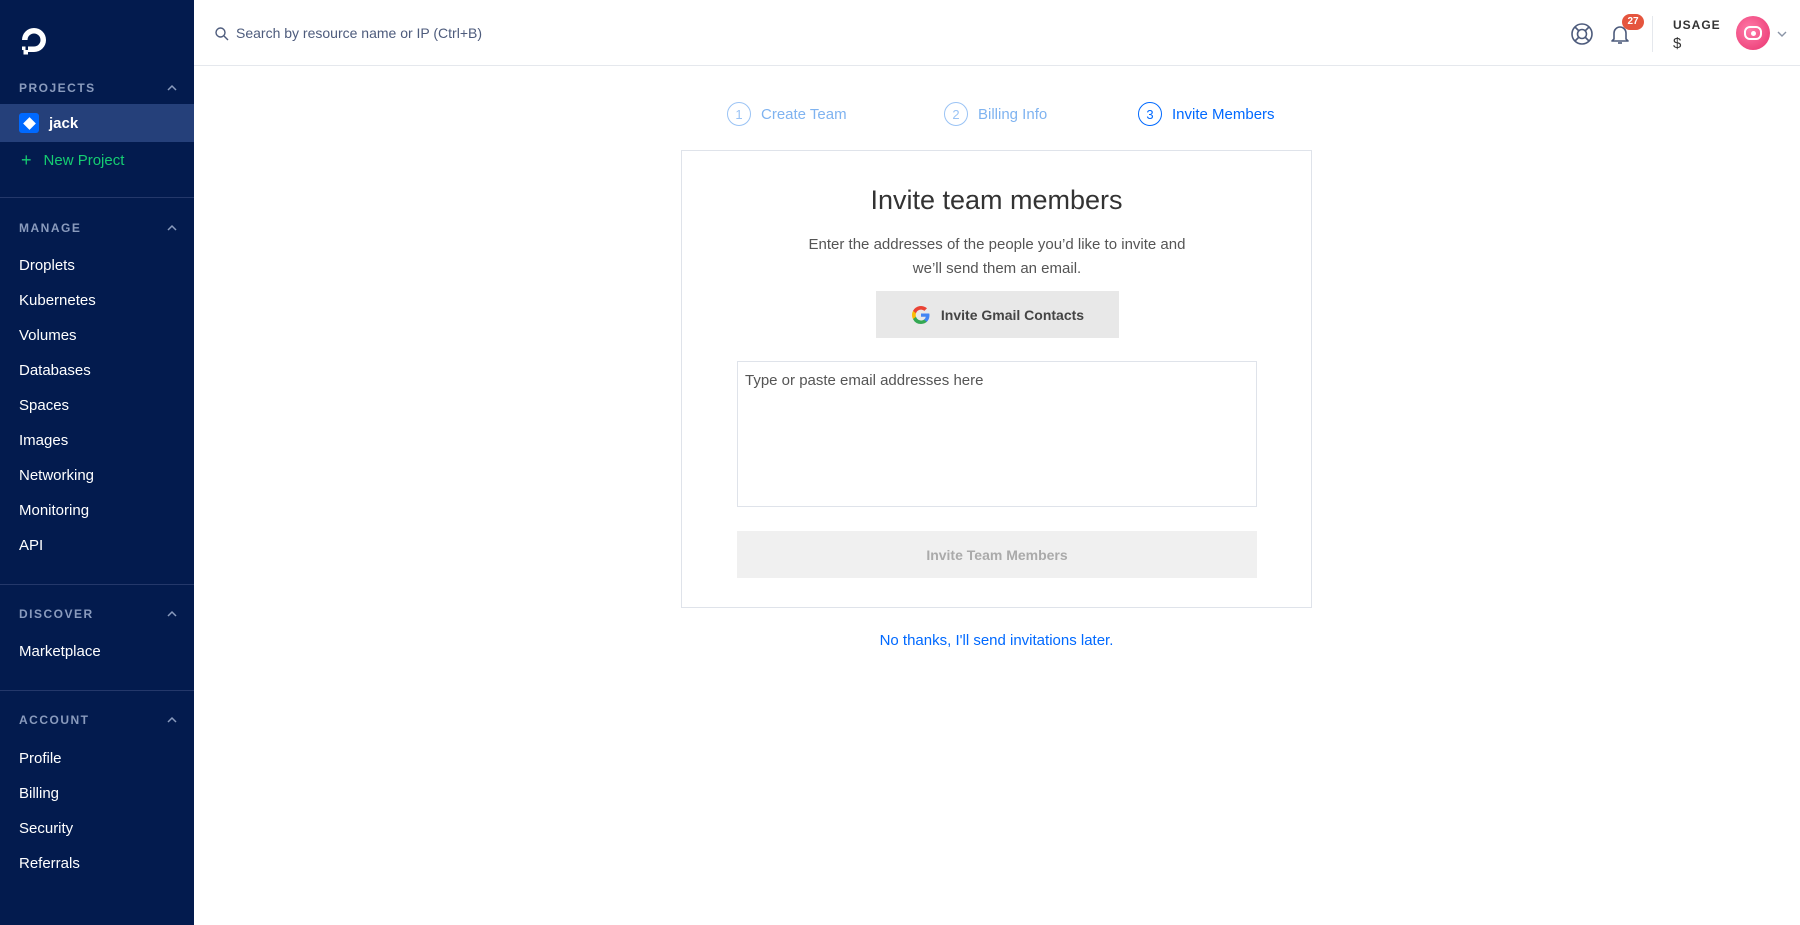 The image size is (1800, 925). What do you see at coordinates (1677, 43) in the screenshot?
I see `usage-value: $` at bounding box center [1677, 43].